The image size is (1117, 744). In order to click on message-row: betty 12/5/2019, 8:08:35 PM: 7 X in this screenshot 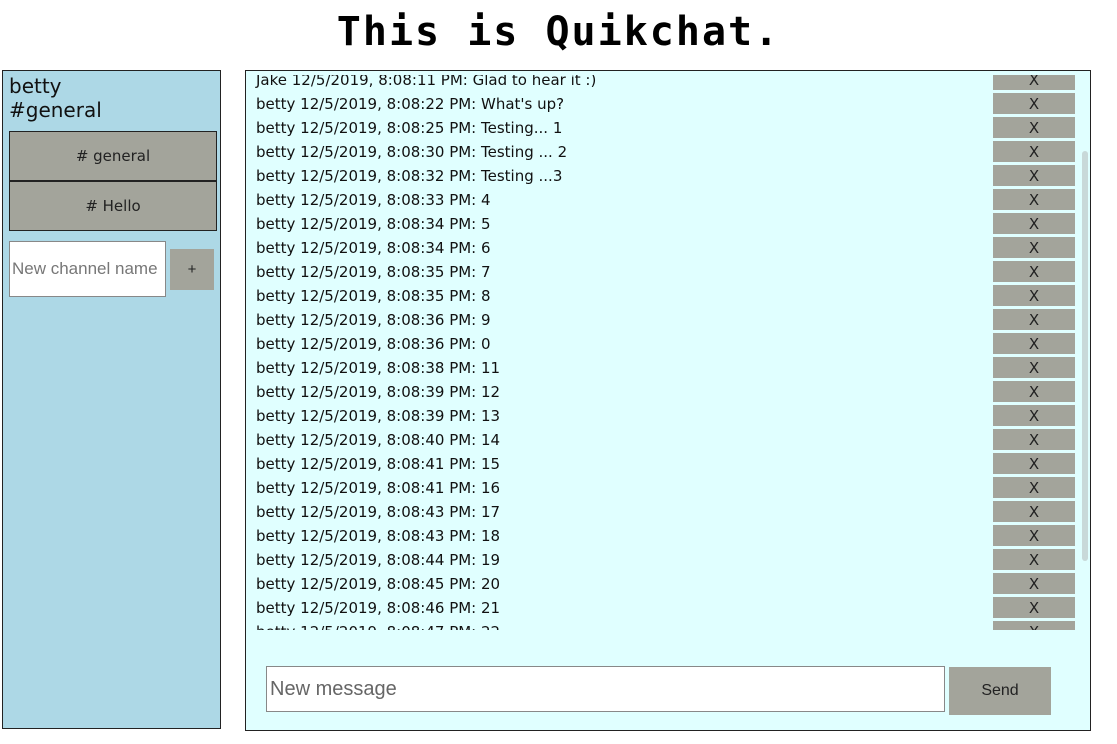, I will do `click(665, 272)`.